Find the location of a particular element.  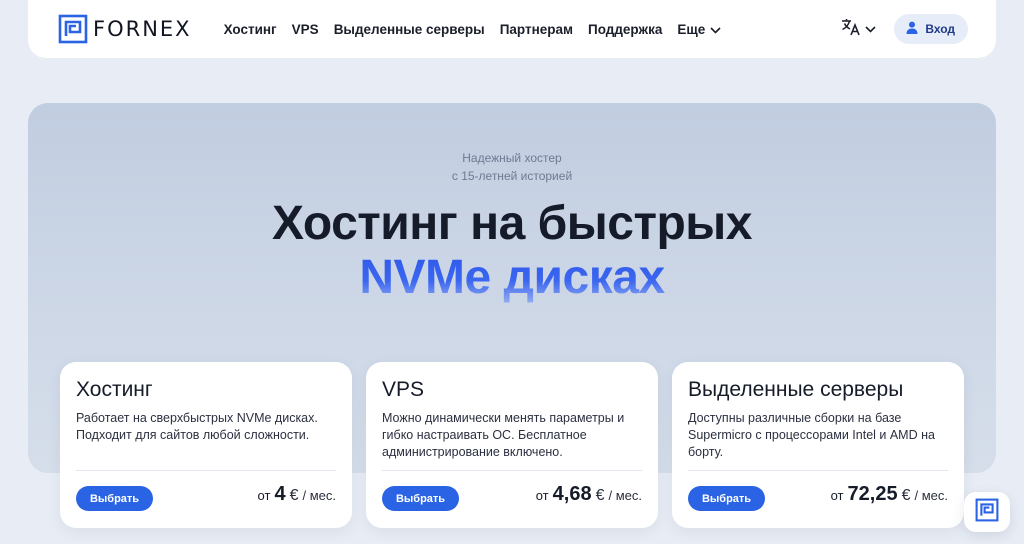

select-hosting-button: Выбрать is located at coordinates (114, 498).